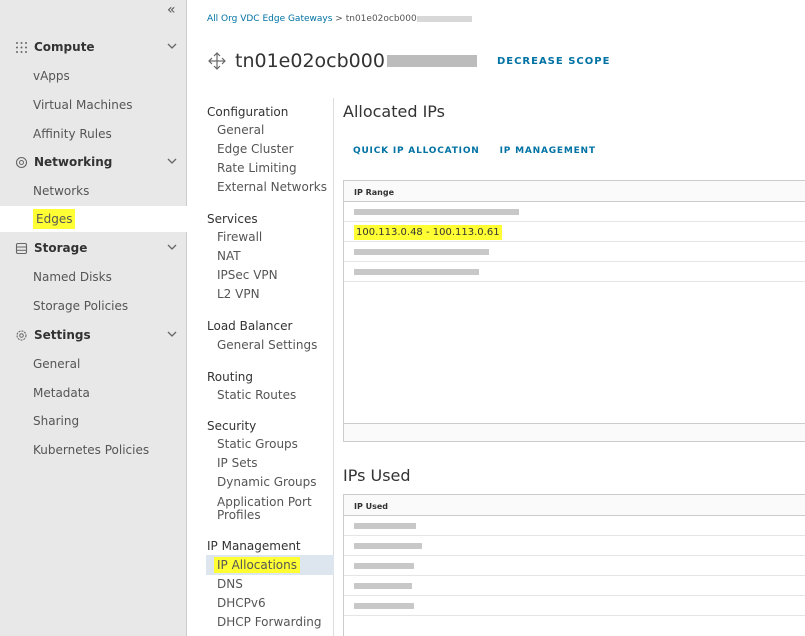 Image resolution: width=805 pixels, height=636 pixels. I want to click on subnav-heading-services: Services, so click(232, 219).